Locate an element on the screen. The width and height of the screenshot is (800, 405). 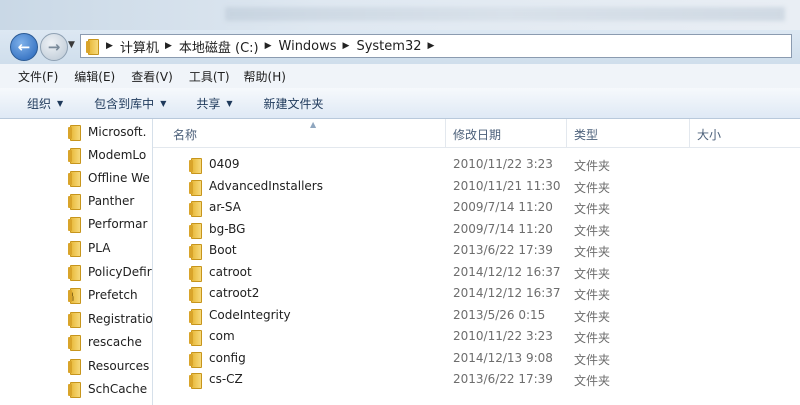
include-in-library-label: 包含到库中 is located at coordinates (124, 103).